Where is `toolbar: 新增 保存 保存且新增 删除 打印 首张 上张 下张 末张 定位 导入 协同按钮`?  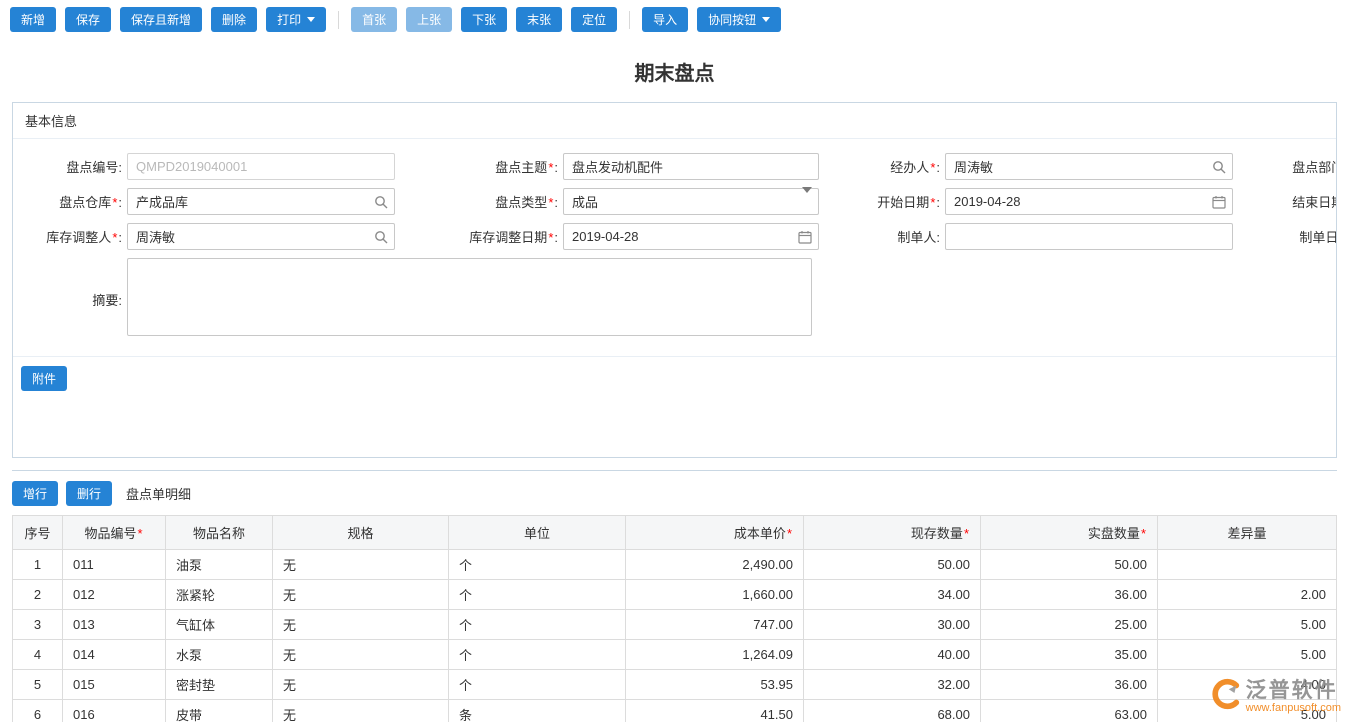 toolbar: 新增 保存 保存且新增 删除 打印 首张 上张 下张 末张 定位 导入 协同按钮 is located at coordinates (674, 19).